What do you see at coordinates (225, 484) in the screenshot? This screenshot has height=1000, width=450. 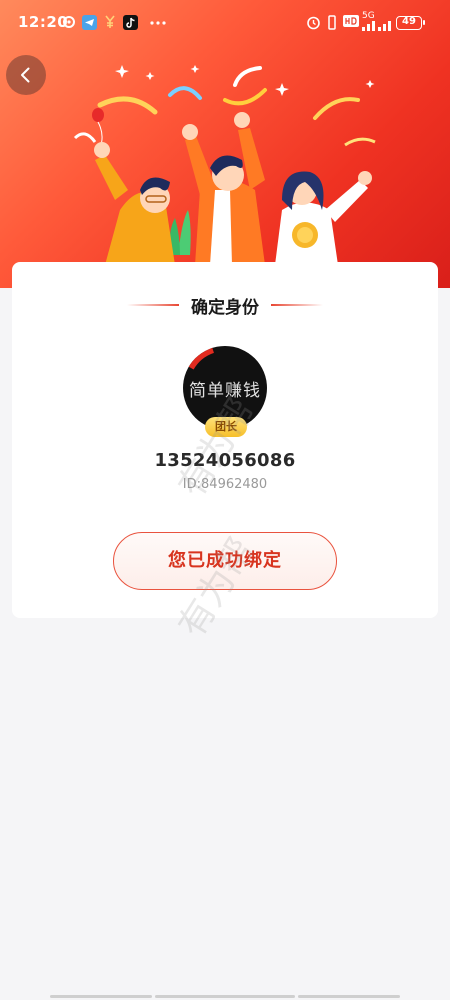 I see `user-id: ID:84962480` at bounding box center [225, 484].